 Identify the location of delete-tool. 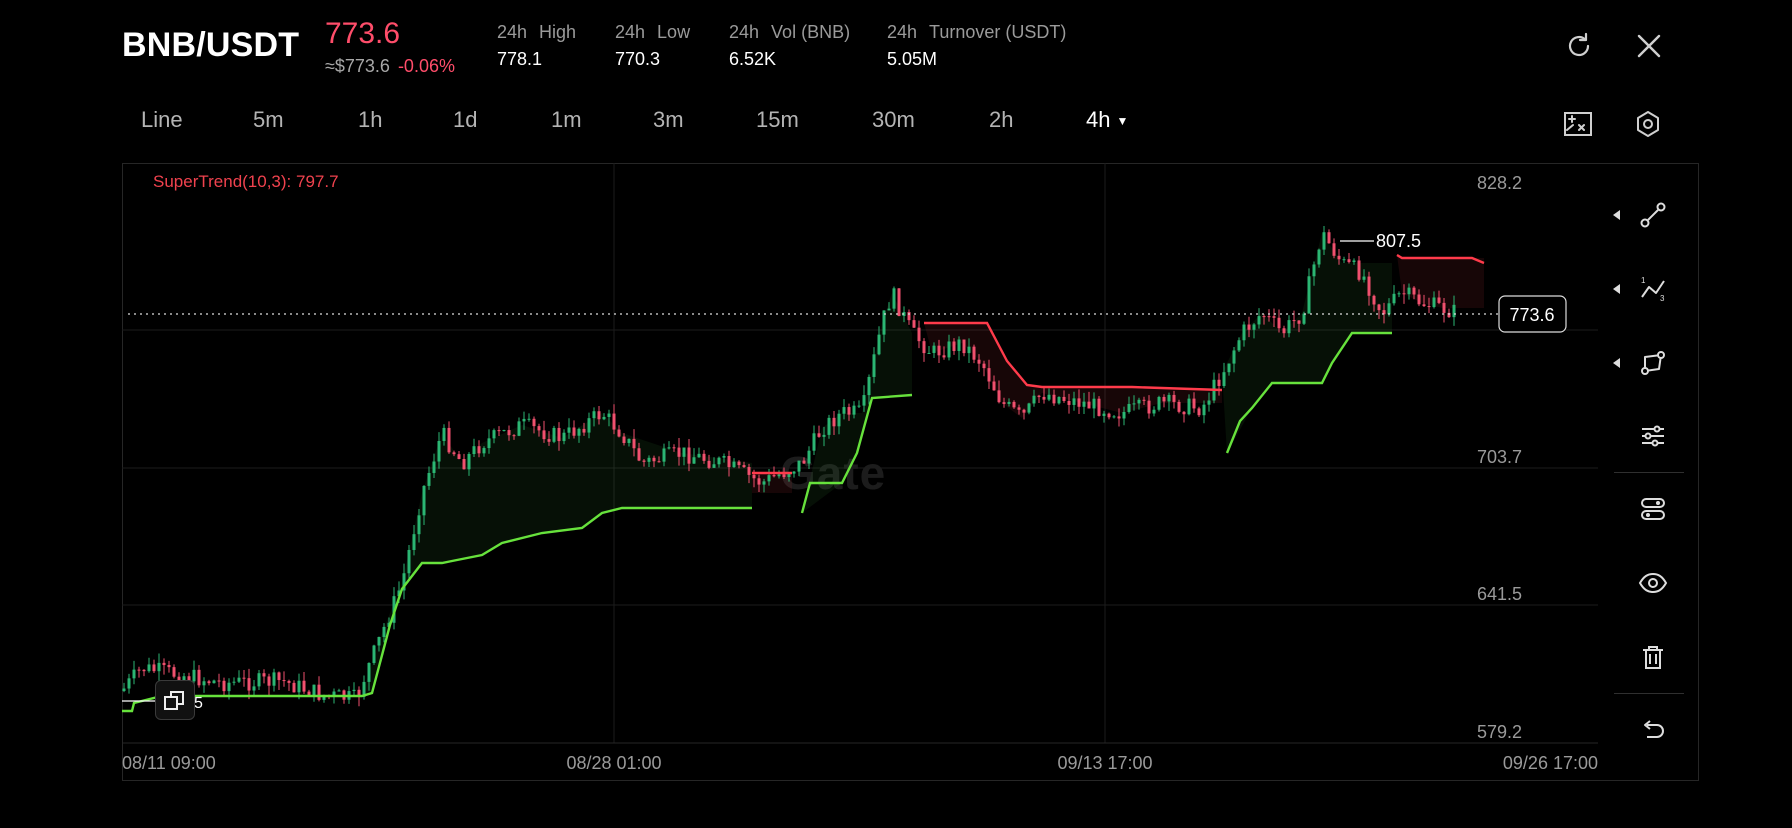
(1653, 657).